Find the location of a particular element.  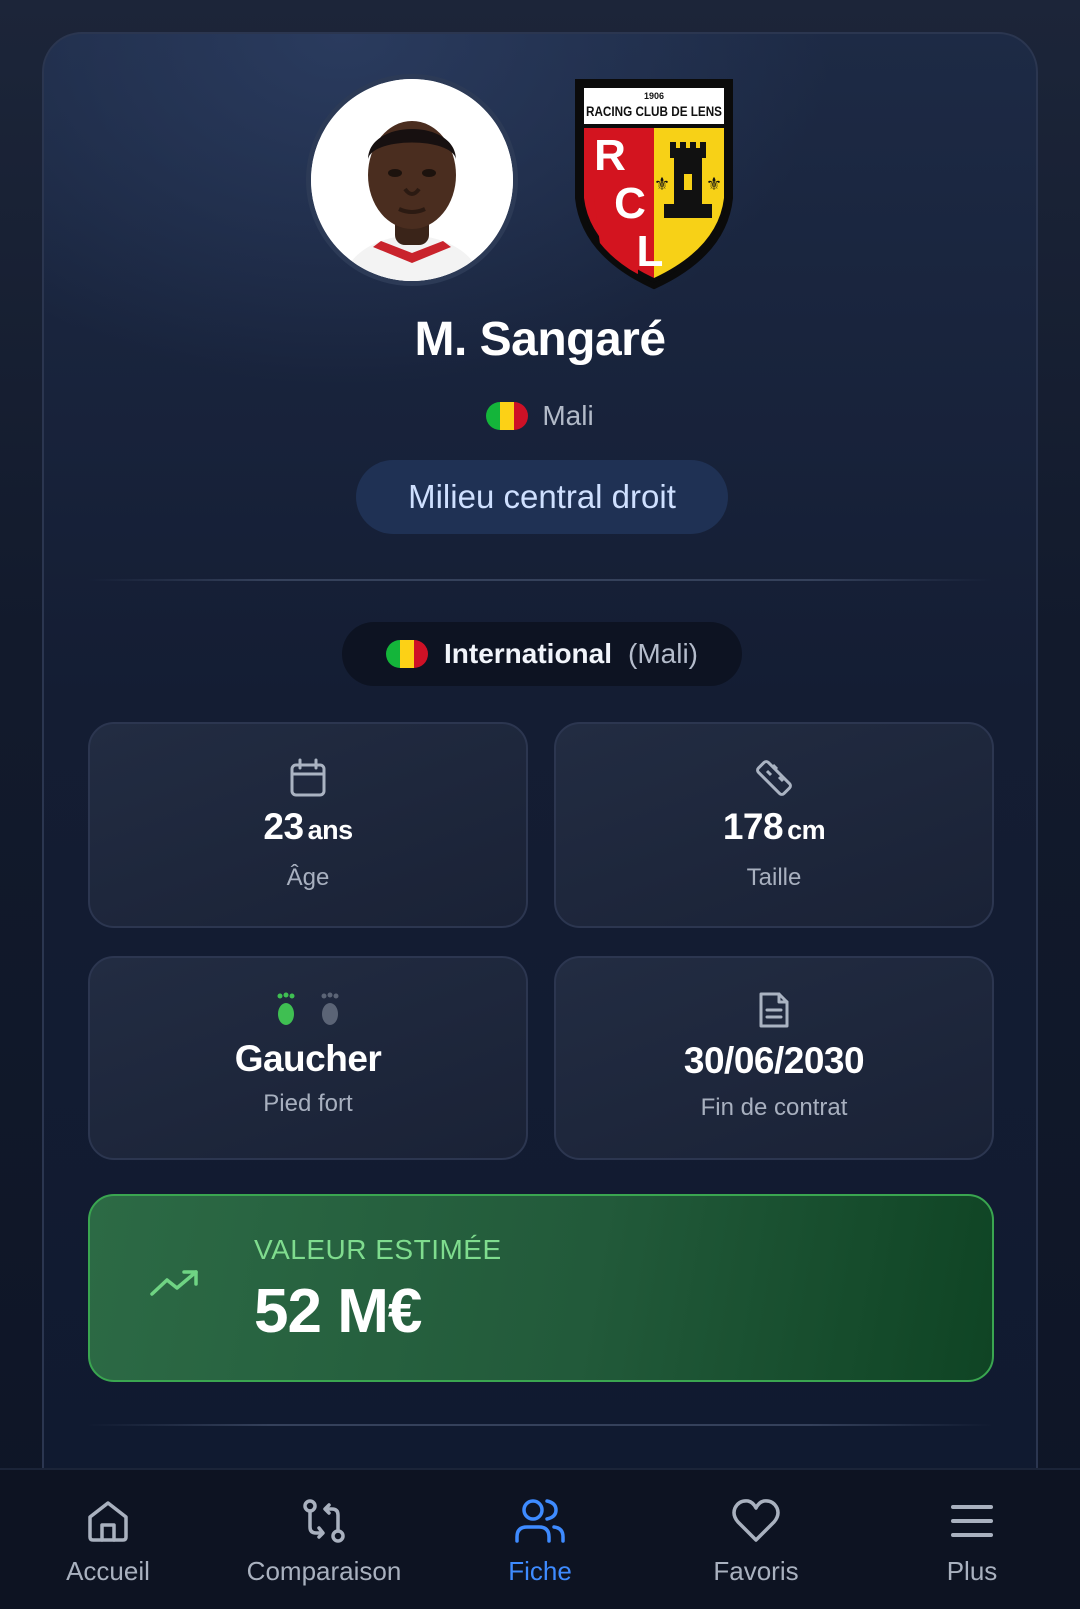

users-icon is located at coordinates (540, 1521).